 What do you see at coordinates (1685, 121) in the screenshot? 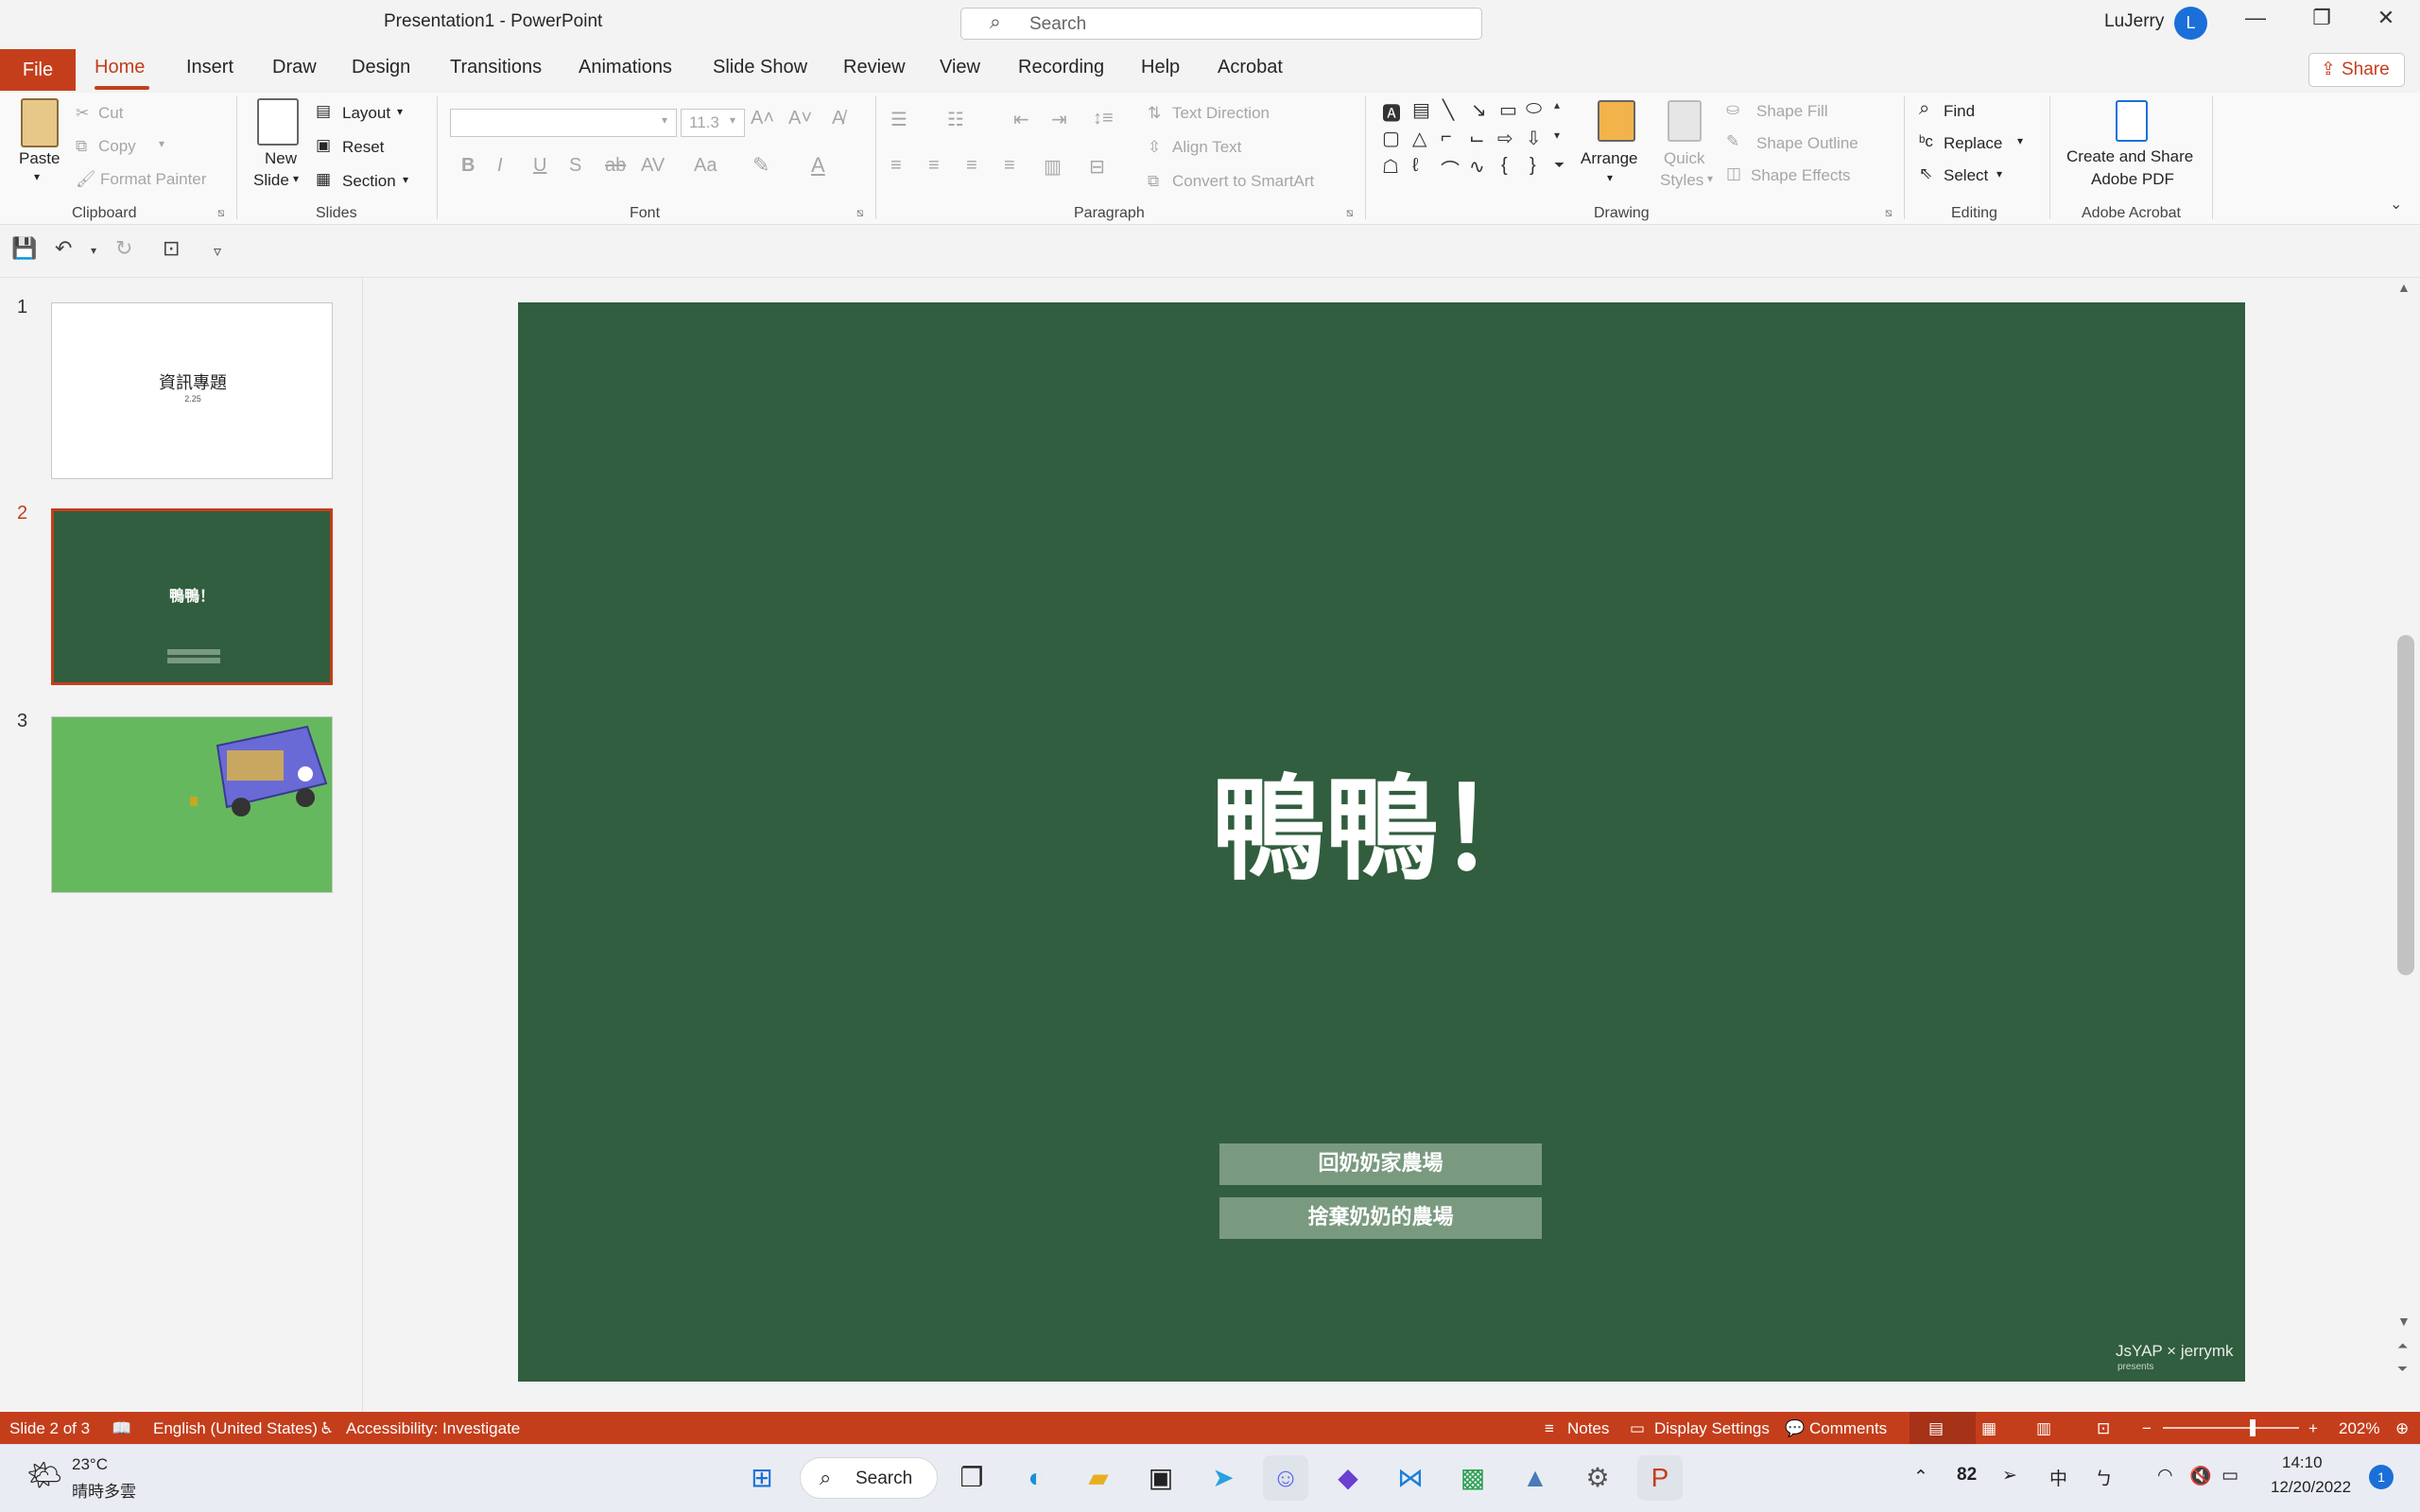
I see `quick-styles-icon` at bounding box center [1685, 121].